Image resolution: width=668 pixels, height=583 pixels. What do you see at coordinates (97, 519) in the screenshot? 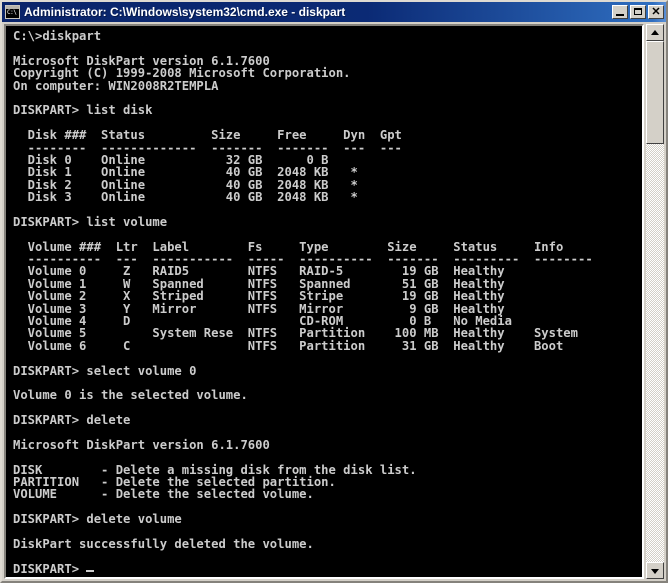
I see `console-line: DISKPART> delete volume` at bounding box center [97, 519].